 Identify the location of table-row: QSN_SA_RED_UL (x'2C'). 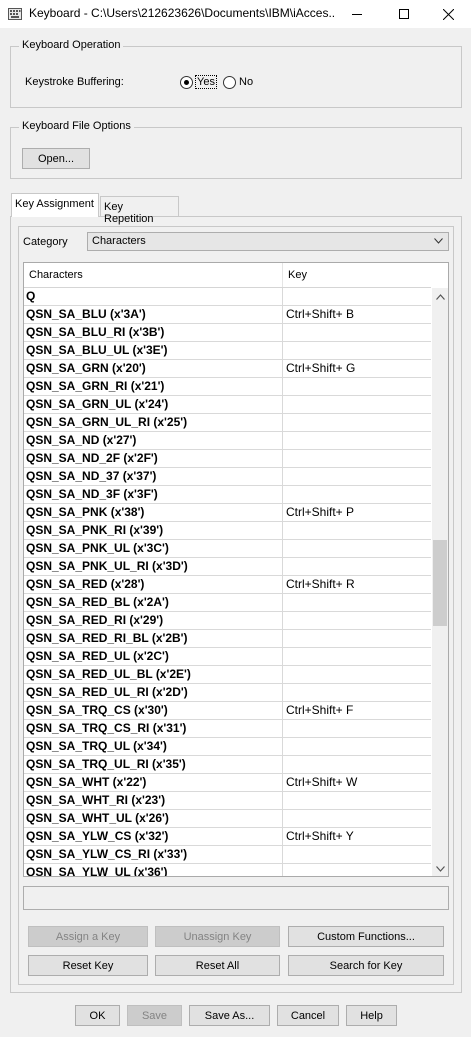
(227, 657).